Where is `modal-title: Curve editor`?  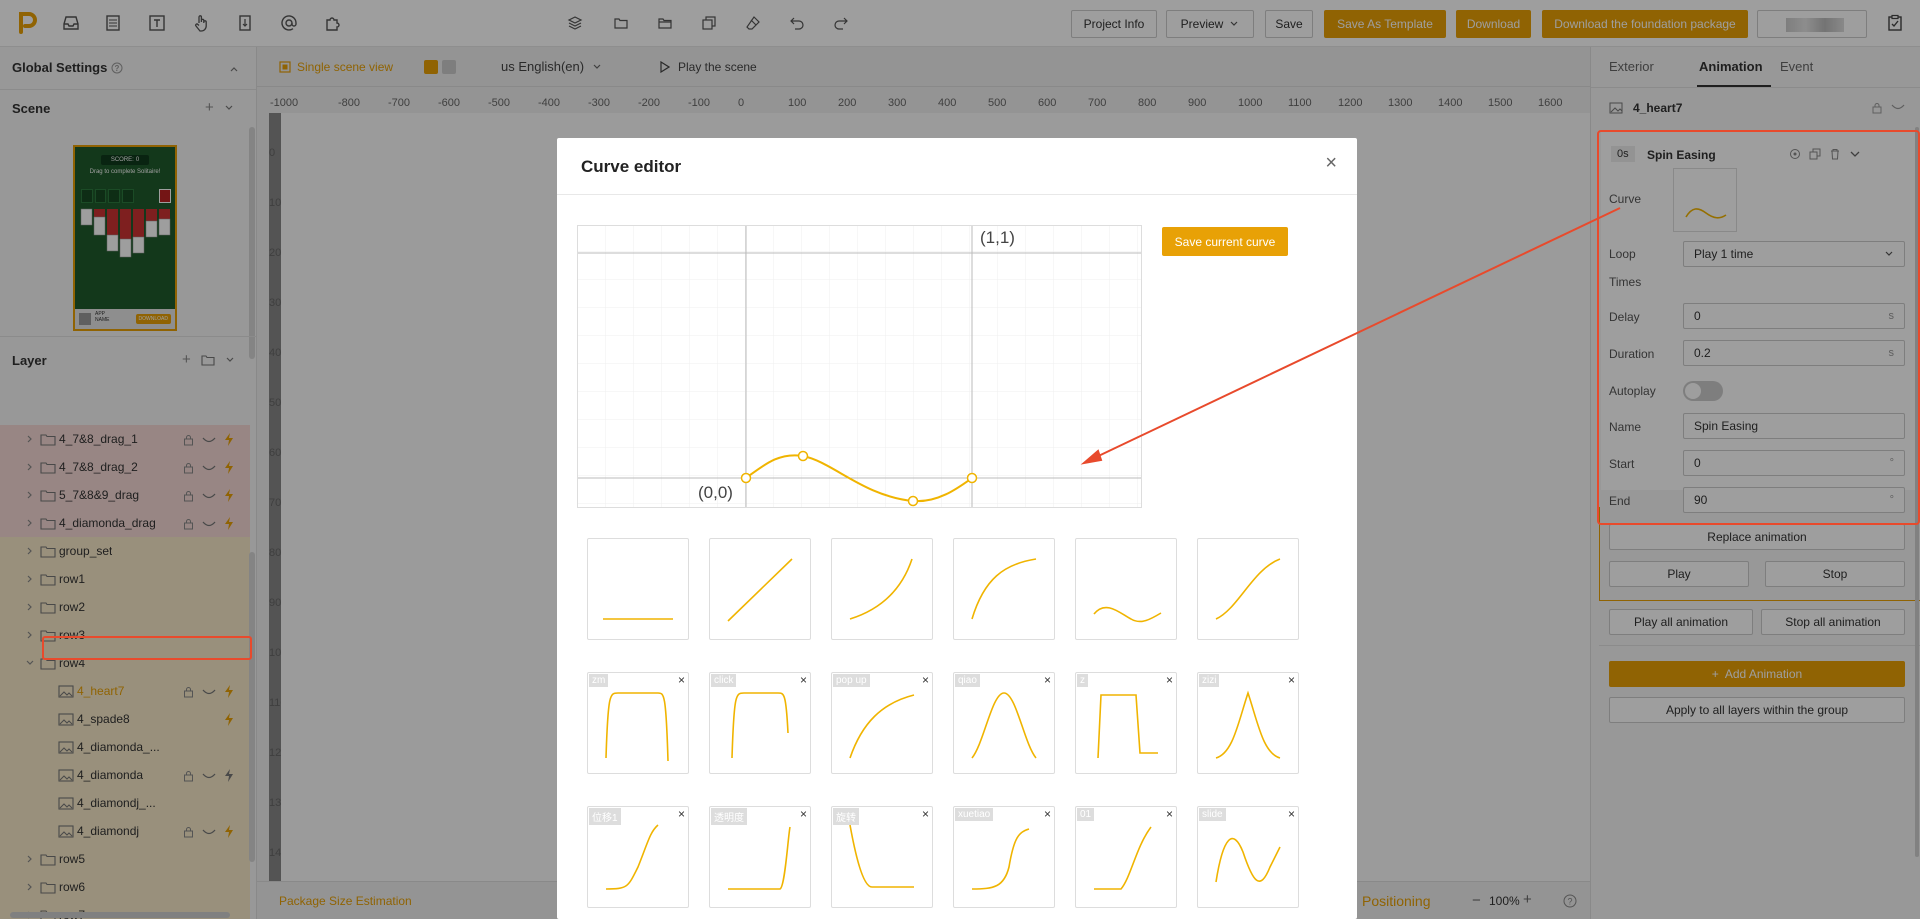
modal-title: Curve editor is located at coordinates (631, 166).